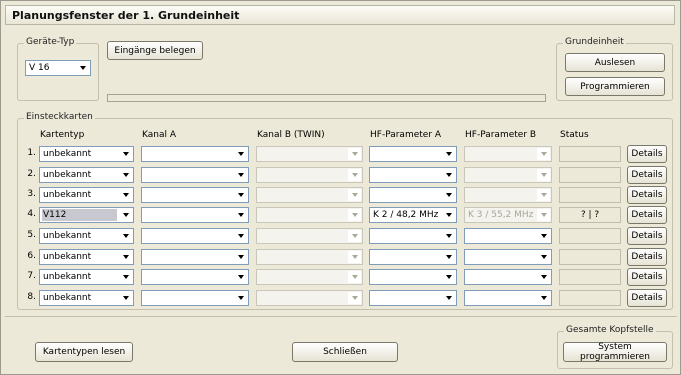 The width and height of the screenshot is (681, 375). Describe the element at coordinates (501, 257) in the screenshot. I see `hf-param-b-value` at that location.